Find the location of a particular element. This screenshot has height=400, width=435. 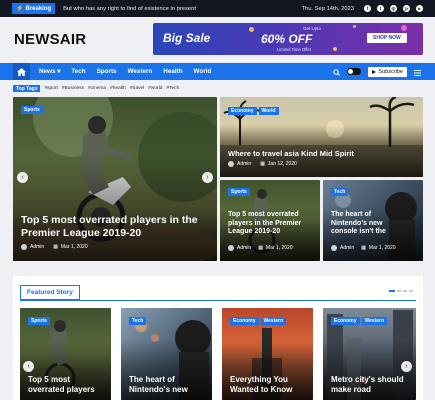

site-logo: NEWSAIR is located at coordinates (50, 39).